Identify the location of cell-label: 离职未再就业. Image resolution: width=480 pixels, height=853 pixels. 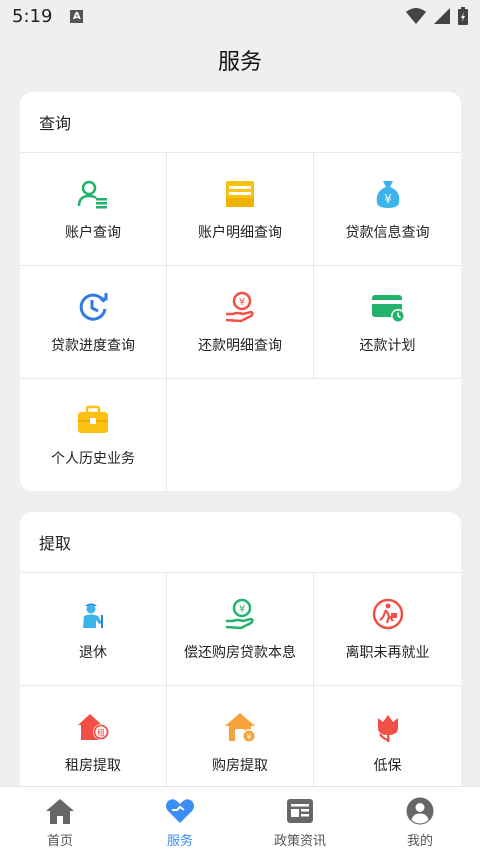
(387, 653).